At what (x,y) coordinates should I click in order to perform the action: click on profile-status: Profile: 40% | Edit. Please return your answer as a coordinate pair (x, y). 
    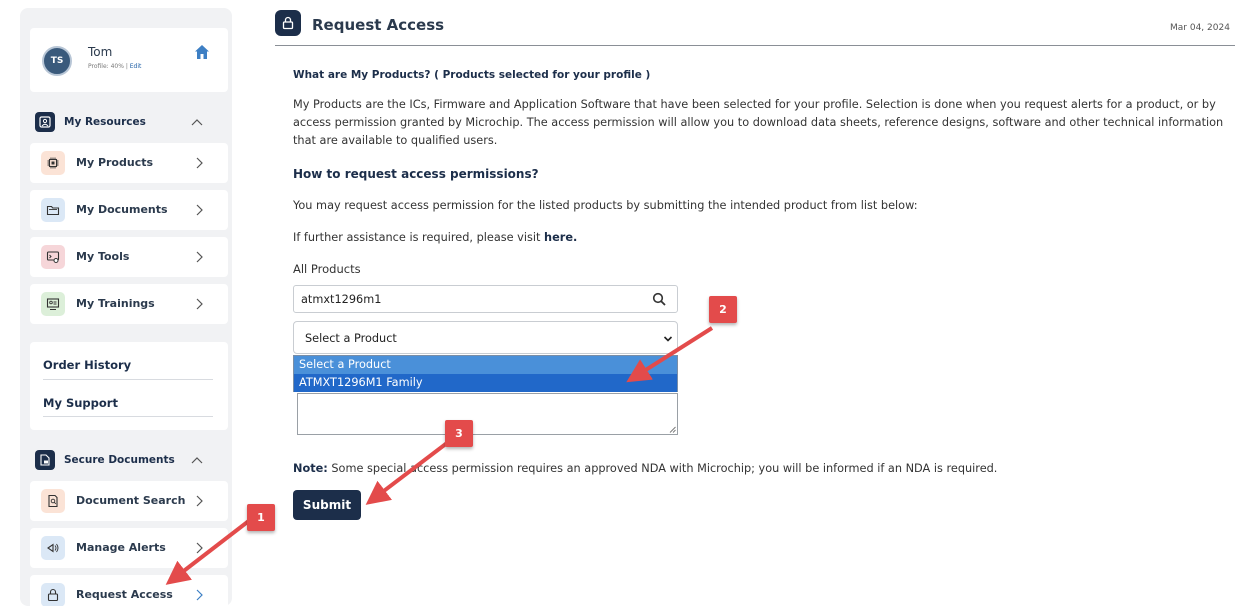
    Looking at the image, I should click on (114, 66).